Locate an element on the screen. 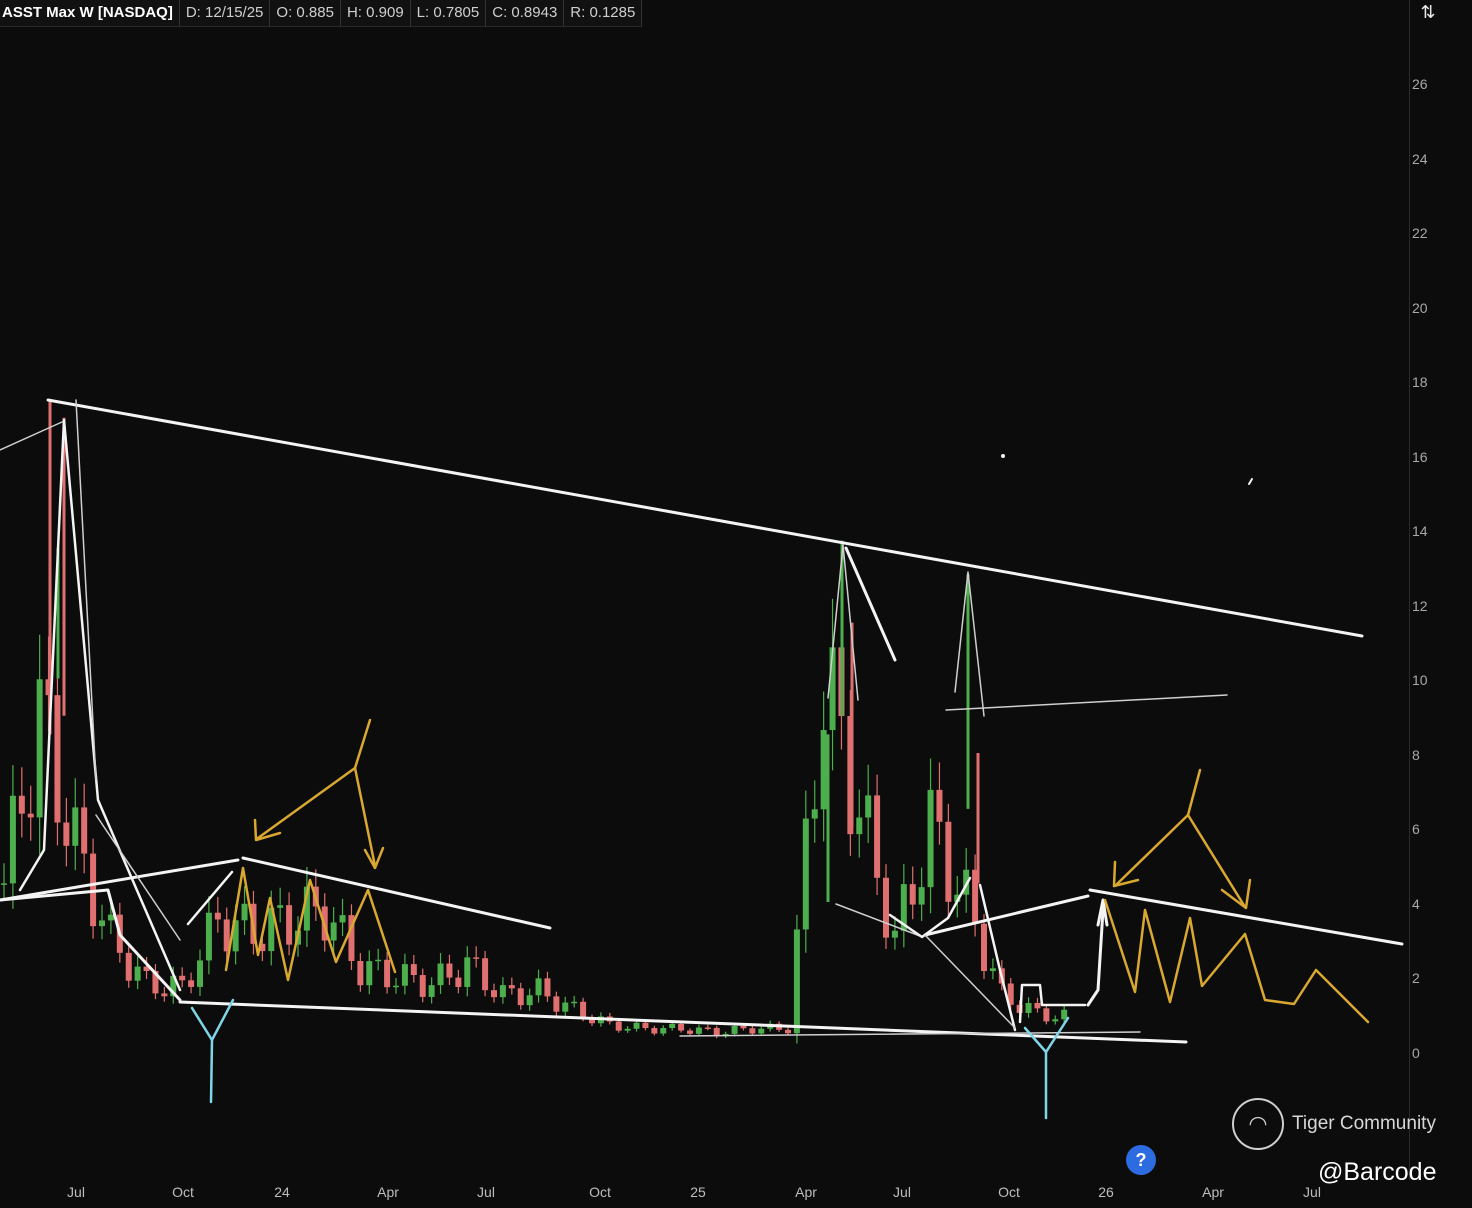  left-bottom-marker is located at coordinates (212, 1020).